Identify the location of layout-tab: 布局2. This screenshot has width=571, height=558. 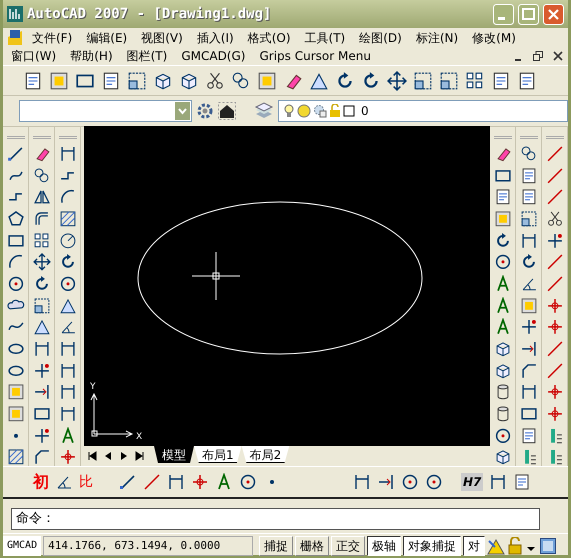
(266, 454).